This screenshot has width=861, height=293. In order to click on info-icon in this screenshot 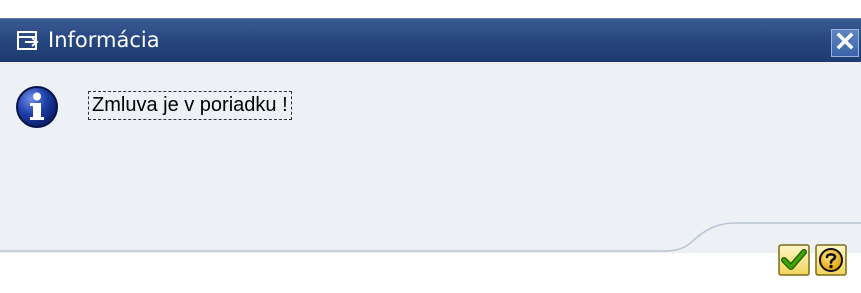, I will do `click(37, 107)`.